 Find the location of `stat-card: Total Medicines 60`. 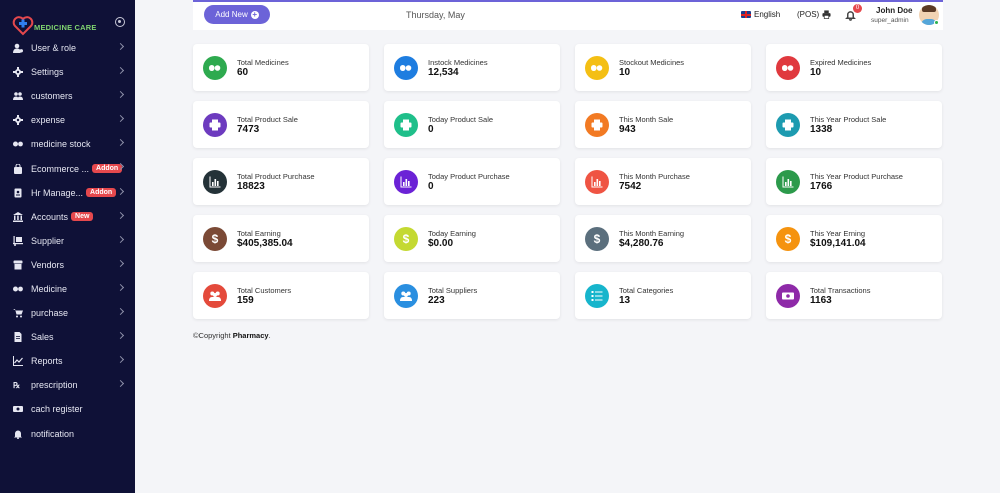

stat-card: Total Medicines 60 is located at coordinates (281, 67).